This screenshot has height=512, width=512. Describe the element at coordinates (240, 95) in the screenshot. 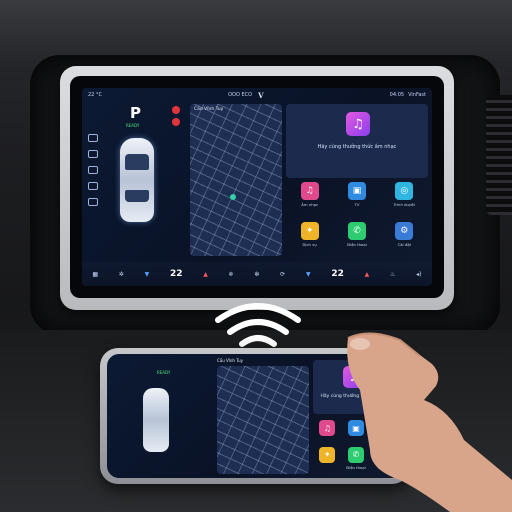

I see `status-eco: OOO ECO` at that location.